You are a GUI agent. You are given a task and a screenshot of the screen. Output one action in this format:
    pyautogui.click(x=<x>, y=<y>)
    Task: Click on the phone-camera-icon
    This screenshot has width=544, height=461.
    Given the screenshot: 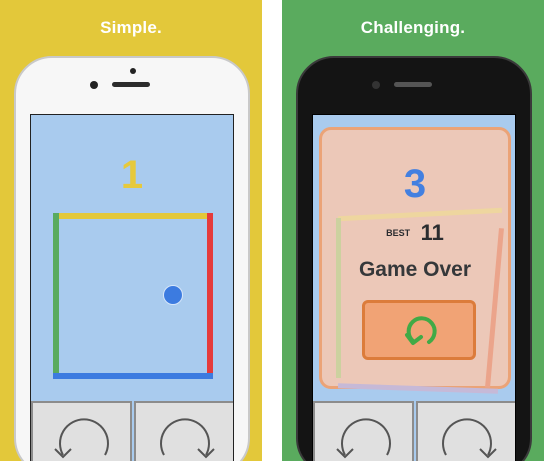 What is the action you would take?
    pyautogui.click(x=133, y=71)
    